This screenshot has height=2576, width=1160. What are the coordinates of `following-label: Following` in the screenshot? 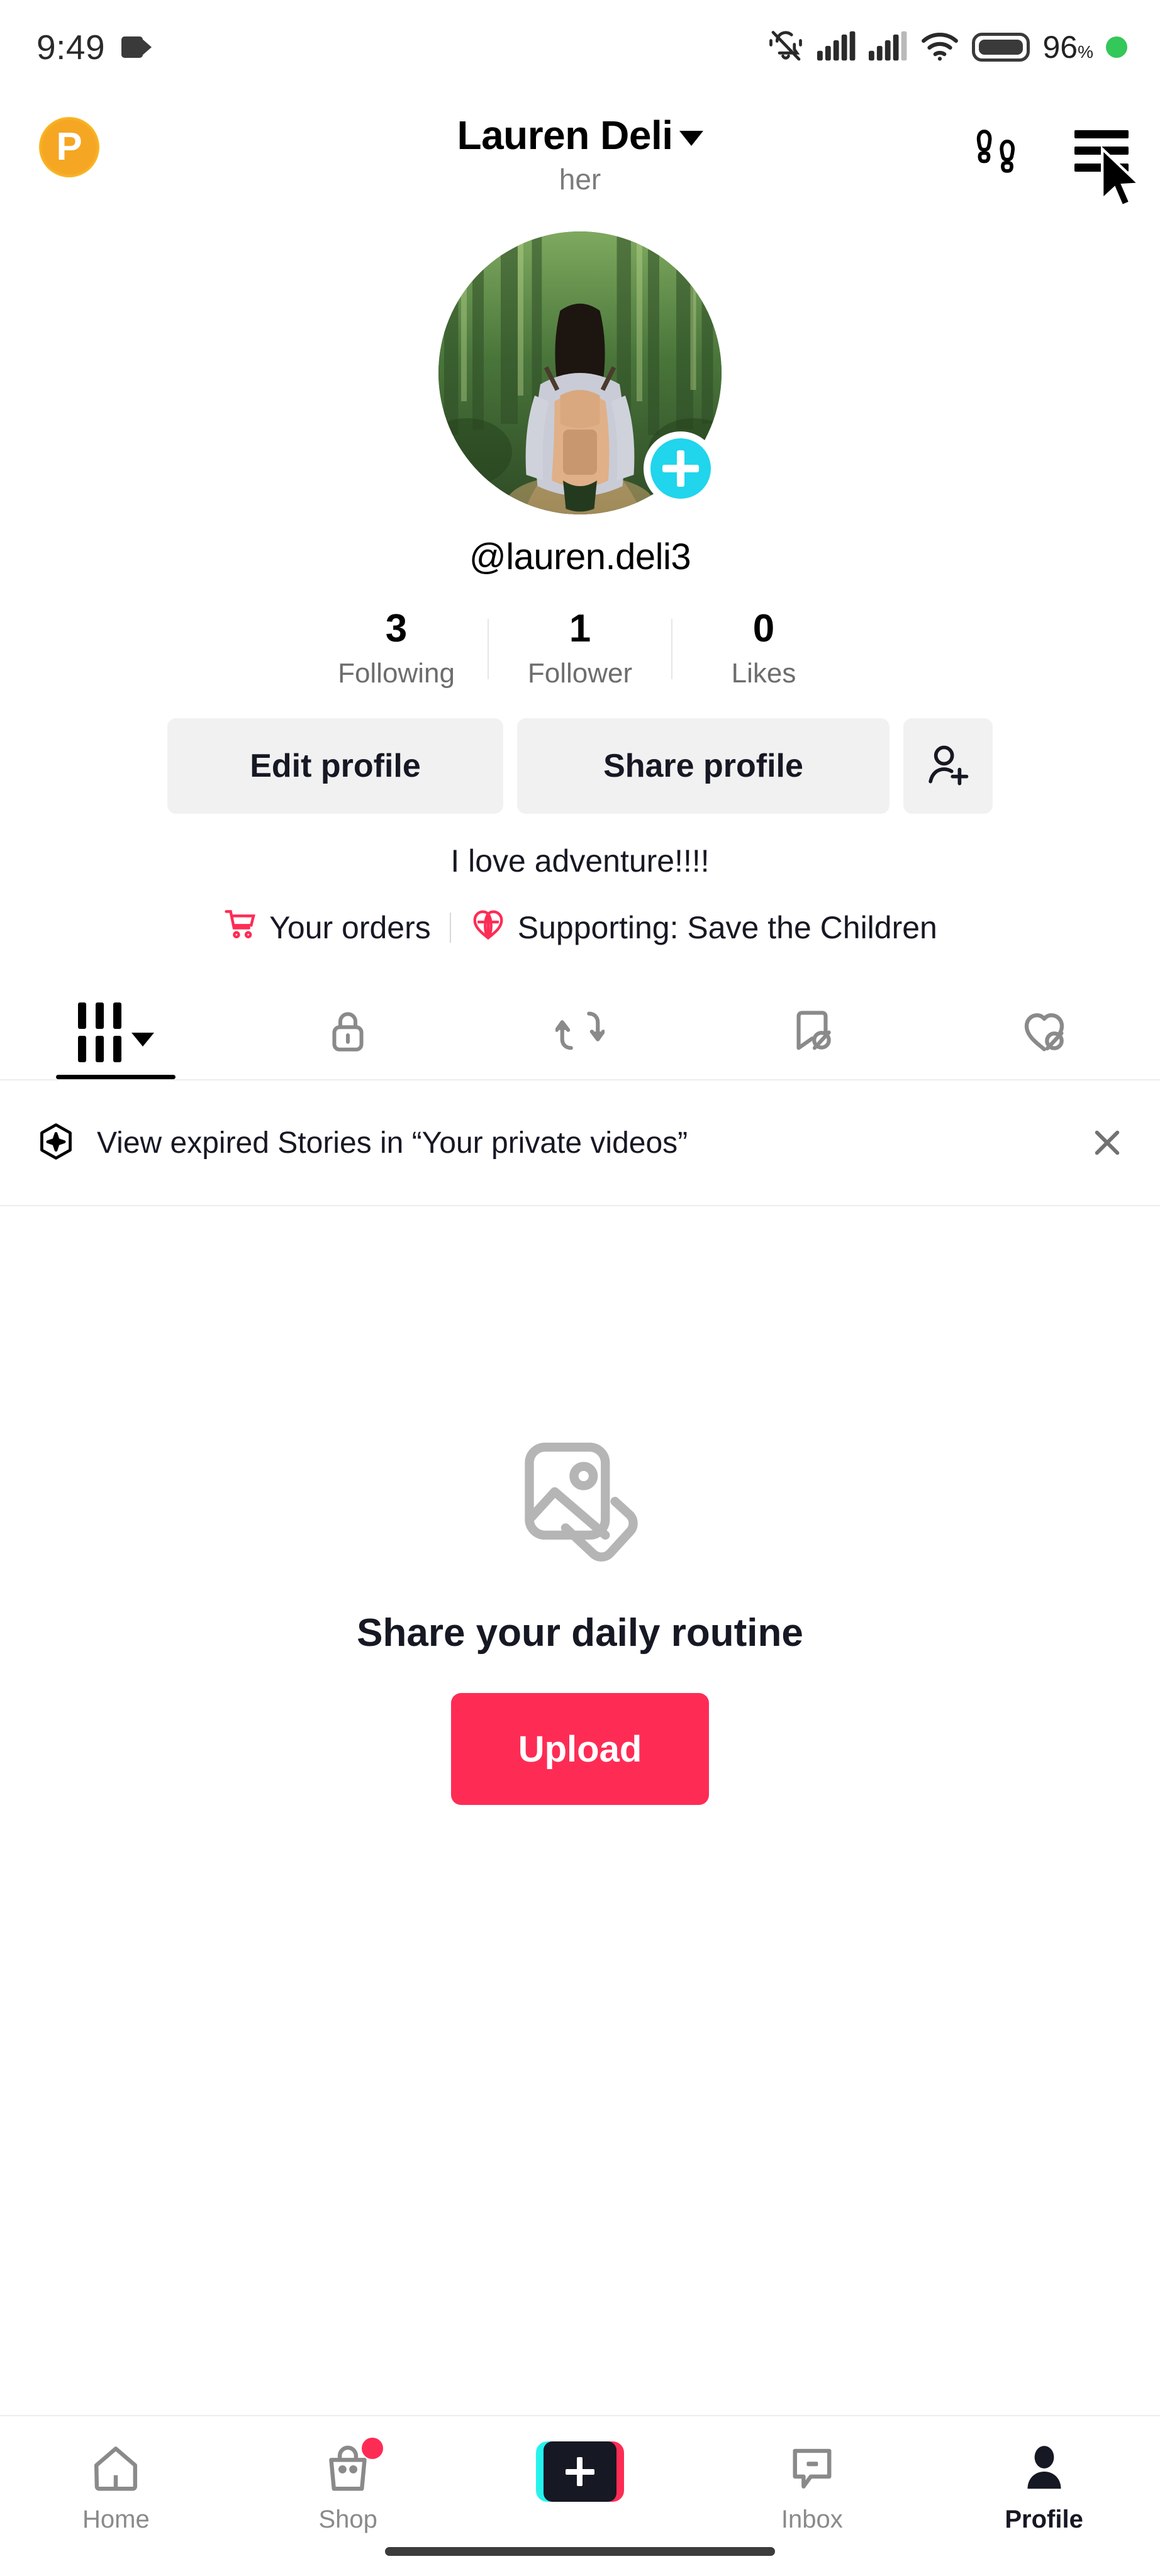 It's located at (397, 673).